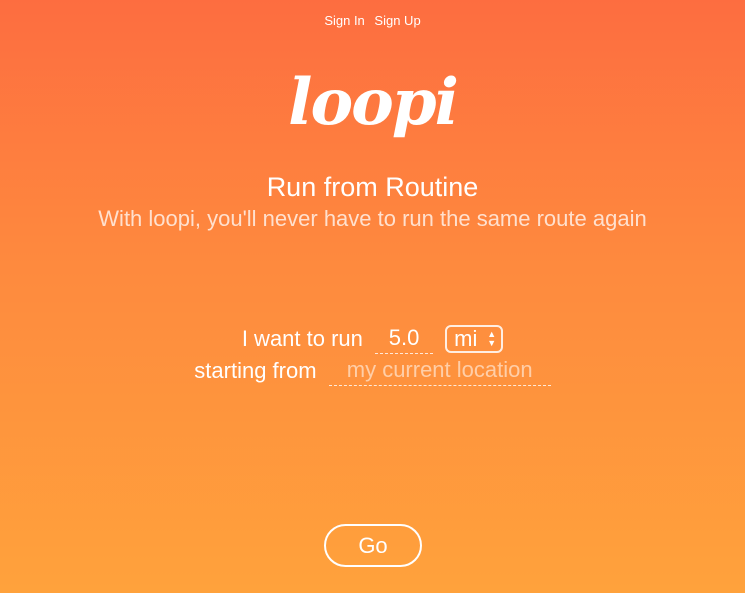 The width and height of the screenshot is (745, 593). I want to click on location-input, so click(439, 370).